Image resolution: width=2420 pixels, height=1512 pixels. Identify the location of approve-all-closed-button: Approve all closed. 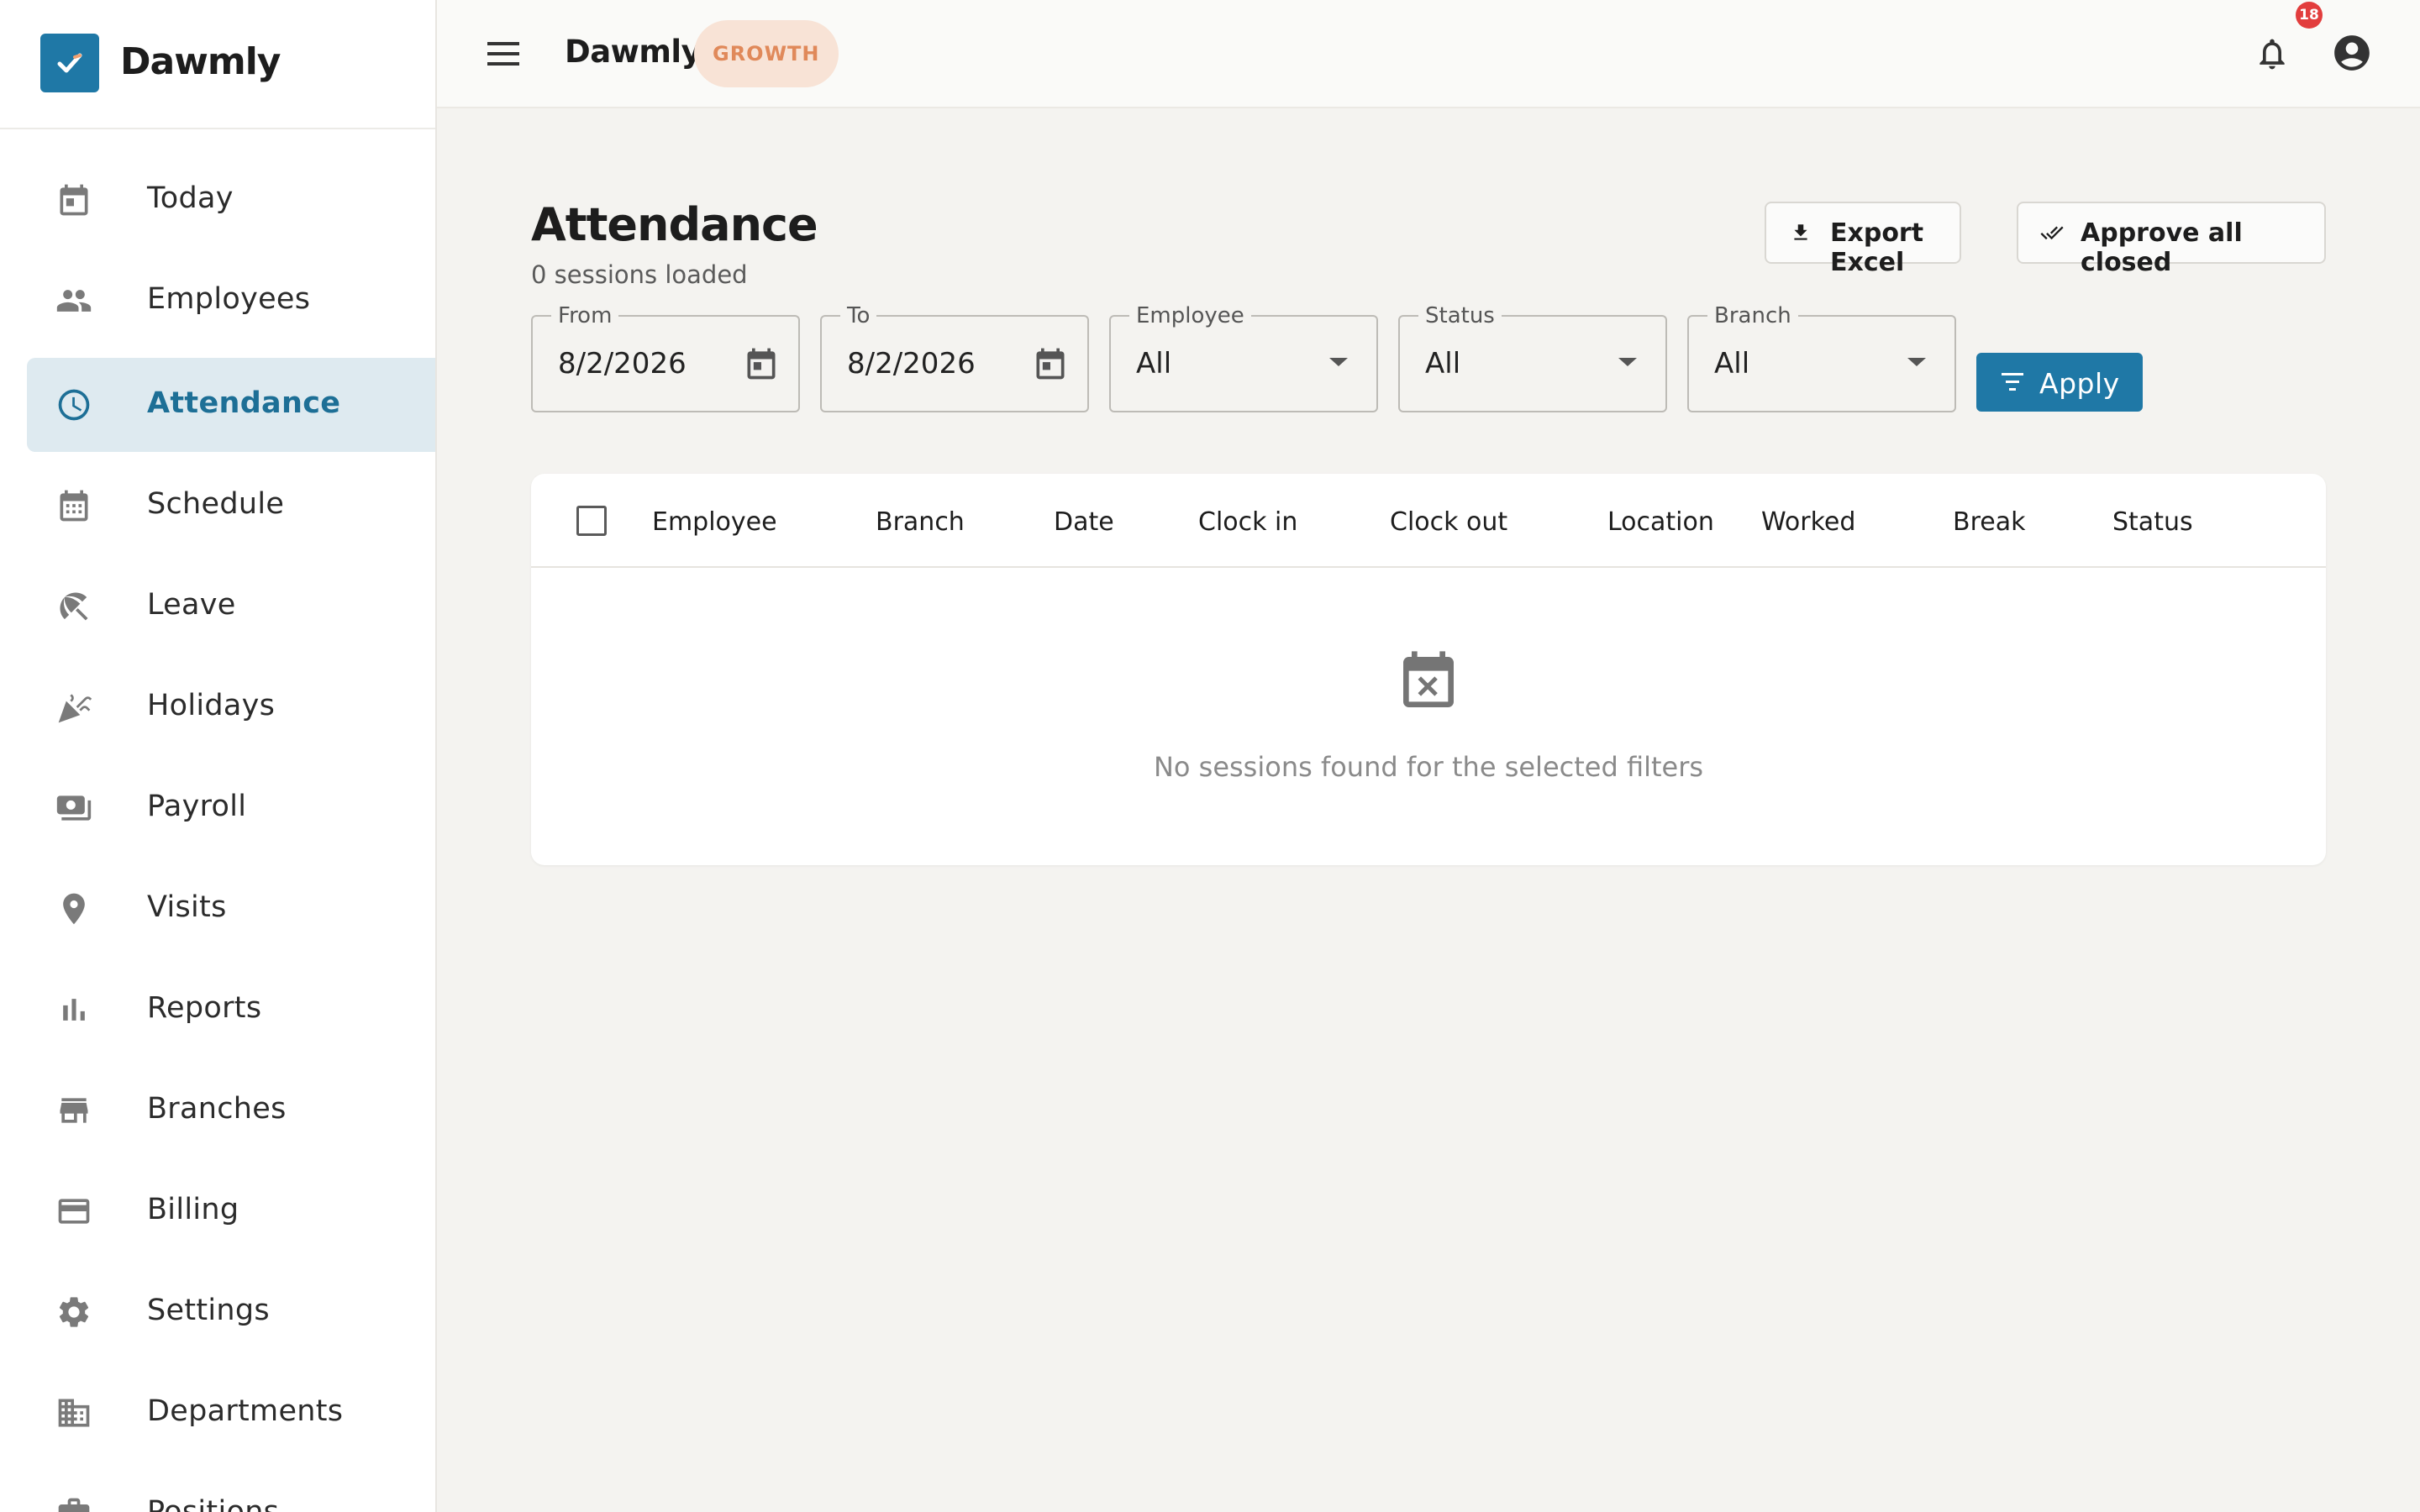
(2171, 239).